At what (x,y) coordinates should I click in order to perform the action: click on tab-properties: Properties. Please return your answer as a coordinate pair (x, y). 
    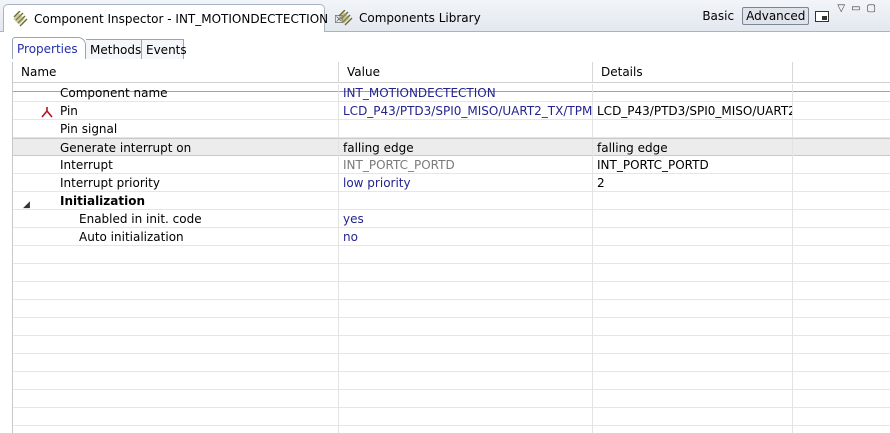
    Looking at the image, I should click on (49, 48).